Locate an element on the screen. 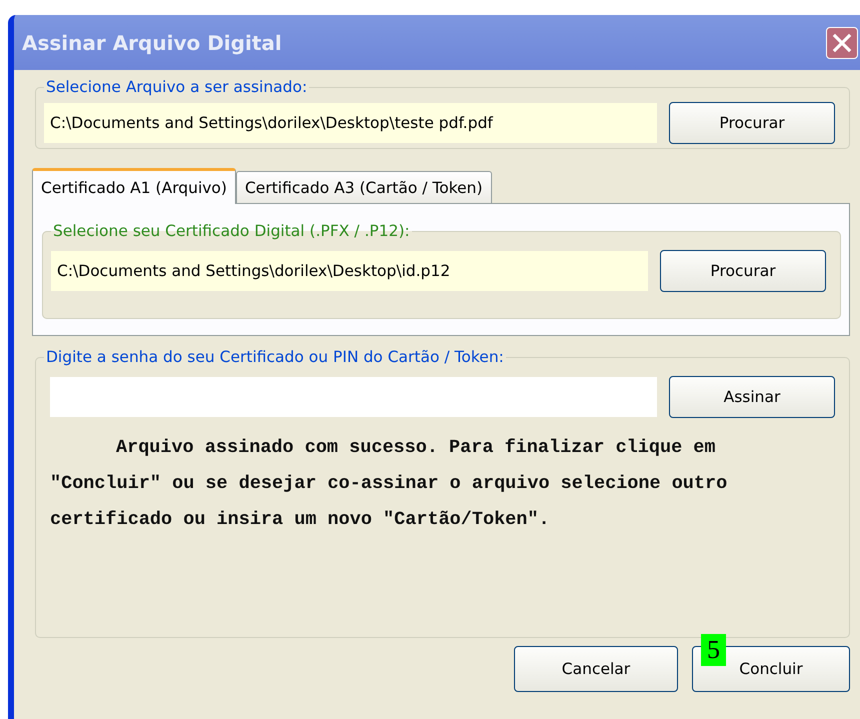 The height and width of the screenshot is (719, 860). group-label: Selecione seu Certificado Digital (.PFX / .P12): is located at coordinates (231, 231).